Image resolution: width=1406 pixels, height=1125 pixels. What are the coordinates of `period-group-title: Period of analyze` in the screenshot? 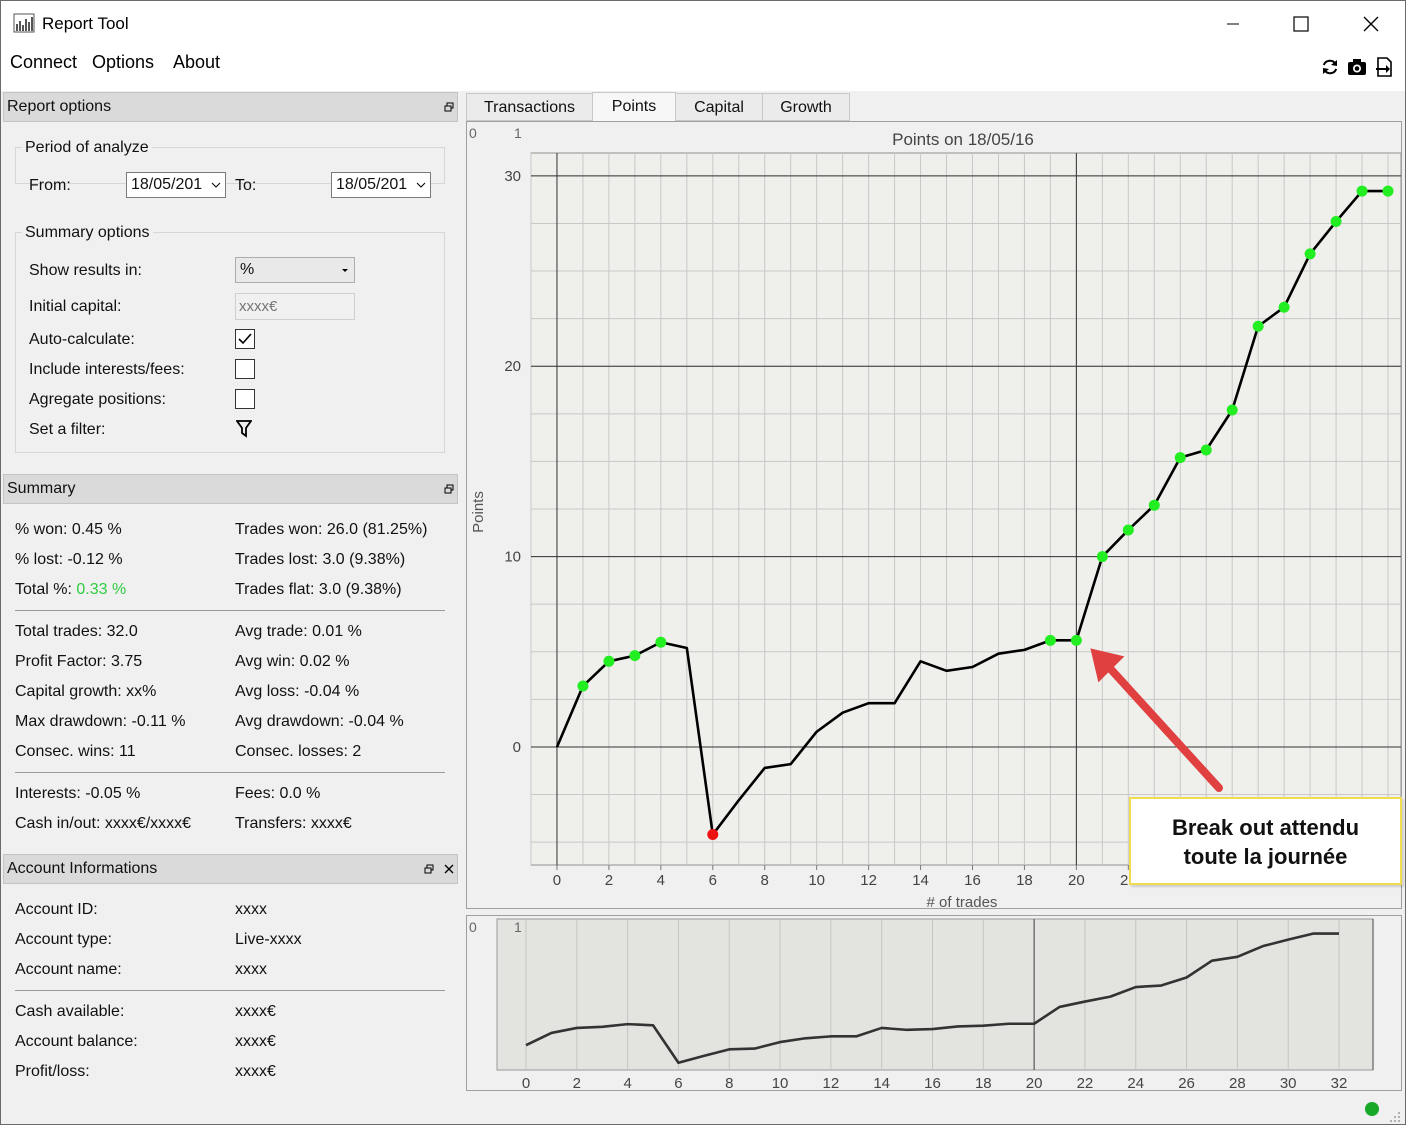 It's located at (87, 148).